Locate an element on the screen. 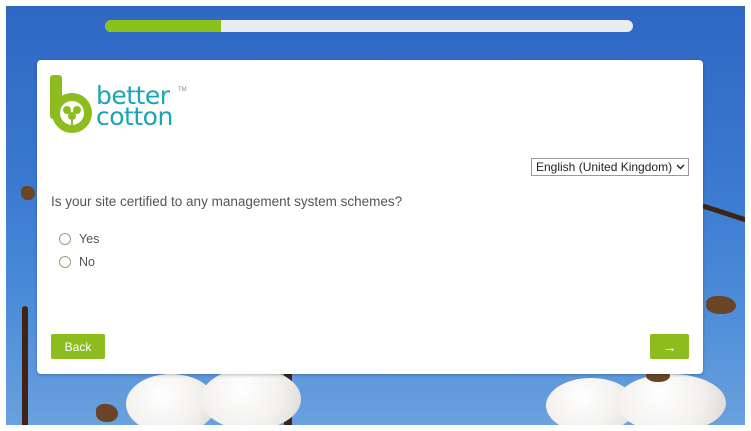 The height and width of the screenshot is (431, 751). language-select-value: English (United Kingdom) is located at coordinates (604, 167).